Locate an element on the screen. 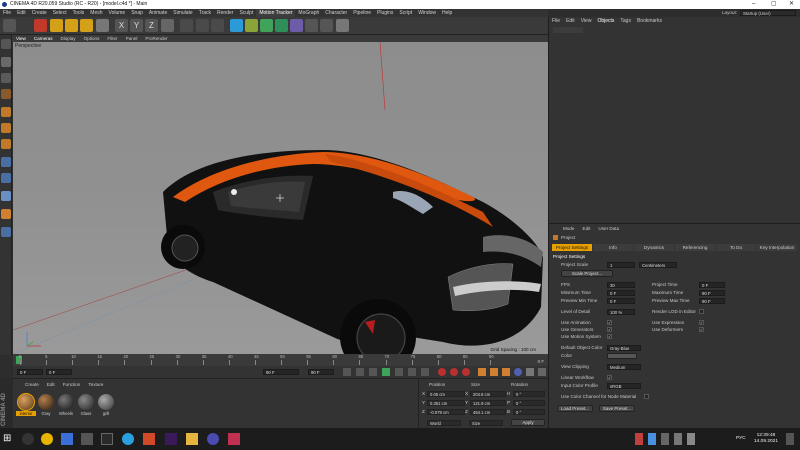 The height and width of the screenshot is (450, 800). menu-item-mograph: MoGraph is located at coordinates (308, 13).